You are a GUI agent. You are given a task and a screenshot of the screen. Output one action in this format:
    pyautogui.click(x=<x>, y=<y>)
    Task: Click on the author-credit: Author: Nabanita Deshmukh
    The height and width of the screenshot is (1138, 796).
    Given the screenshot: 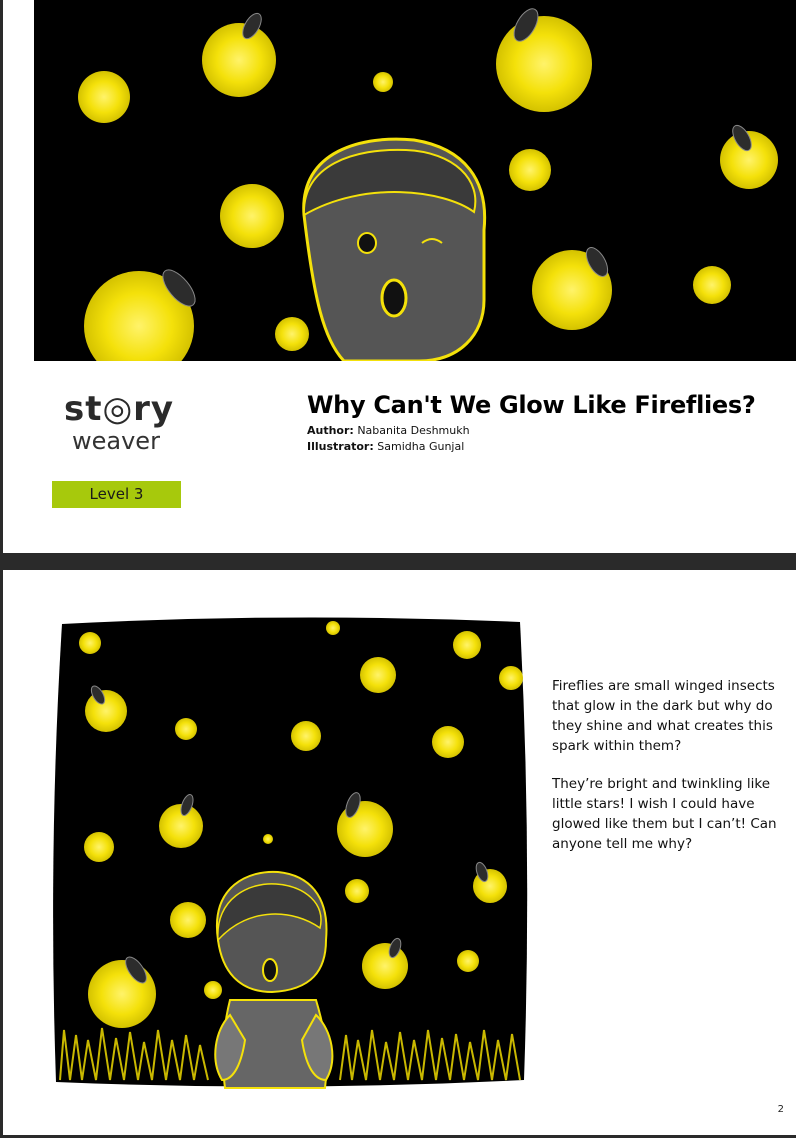 What is the action you would take?
    pyautogui.click(x=388, y=430)
    